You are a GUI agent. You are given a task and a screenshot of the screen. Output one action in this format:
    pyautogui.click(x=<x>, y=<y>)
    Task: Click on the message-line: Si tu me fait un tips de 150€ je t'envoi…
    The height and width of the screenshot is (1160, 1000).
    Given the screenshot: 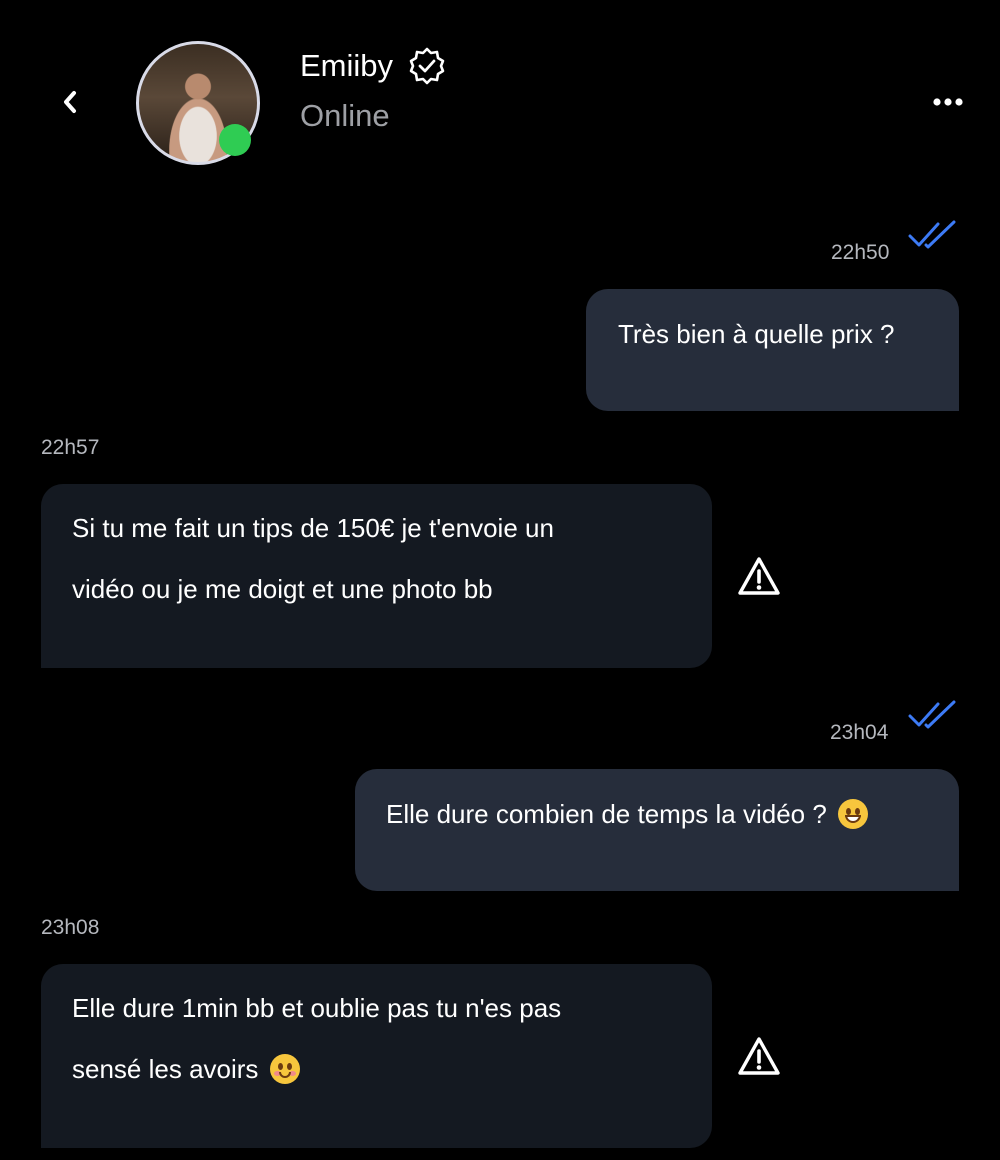 What is the action you would take?
    pyautogui.click(x=313, y=528)
    